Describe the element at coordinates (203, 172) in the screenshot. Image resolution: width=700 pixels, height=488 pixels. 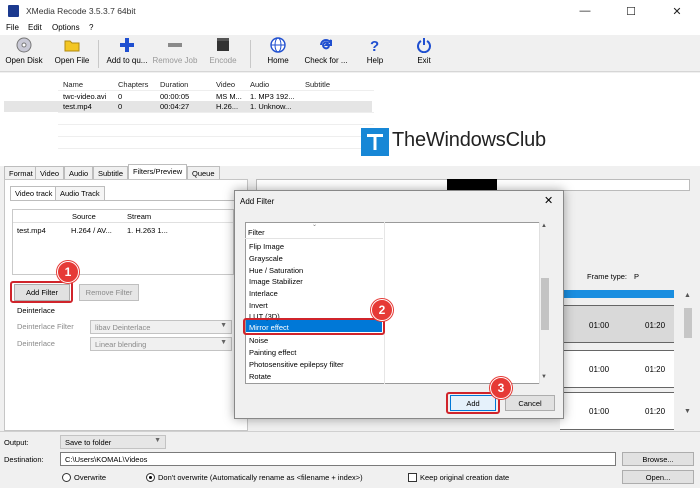
I see `tab-queue: Queue` at that location.